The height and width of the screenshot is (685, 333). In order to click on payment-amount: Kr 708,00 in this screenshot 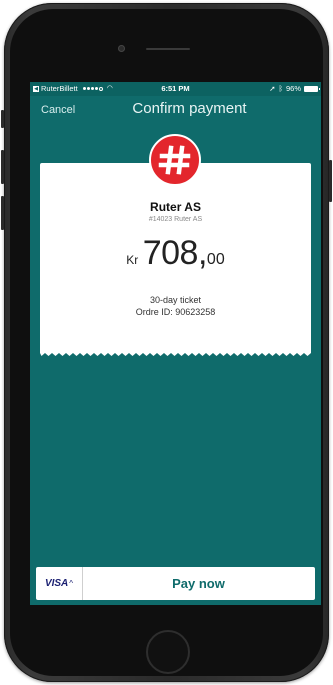, I will do `click(175, 253)`.